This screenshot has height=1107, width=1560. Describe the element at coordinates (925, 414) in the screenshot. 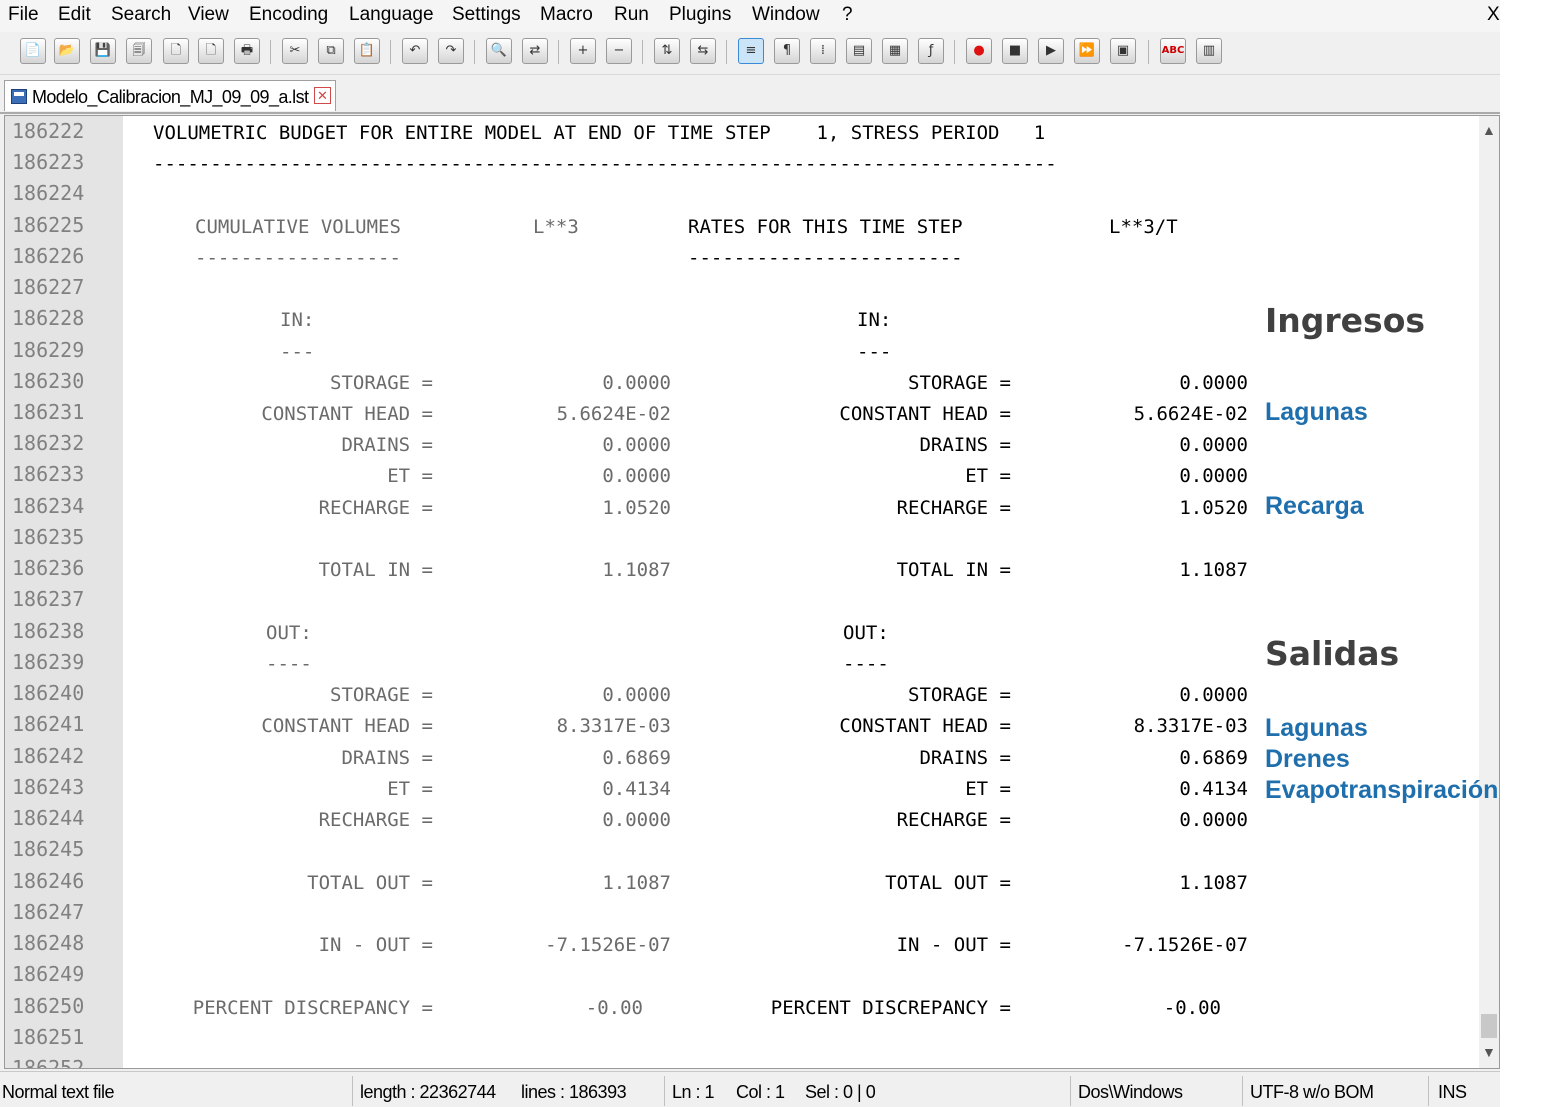

I see `rate-in-constant-head-label: CONSTANT HEAD =` at that location.